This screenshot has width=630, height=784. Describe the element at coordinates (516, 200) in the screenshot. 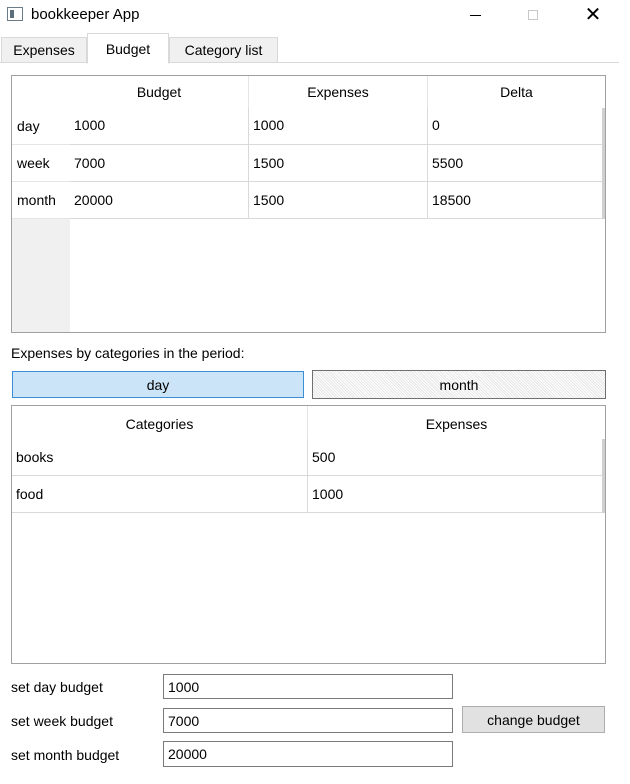

I see `table-cell: 18500` at that location.